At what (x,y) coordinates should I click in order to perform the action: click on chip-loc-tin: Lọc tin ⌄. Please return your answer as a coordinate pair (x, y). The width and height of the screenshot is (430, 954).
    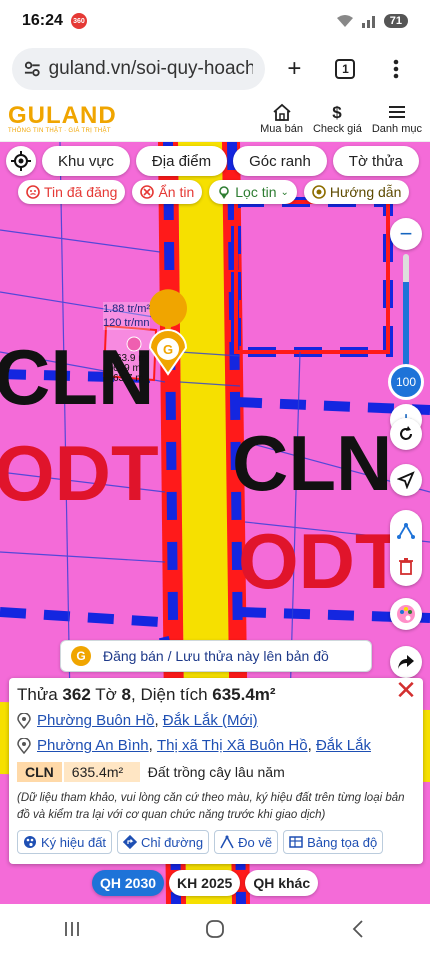
    Looking at the image, I should click on (253, 192).